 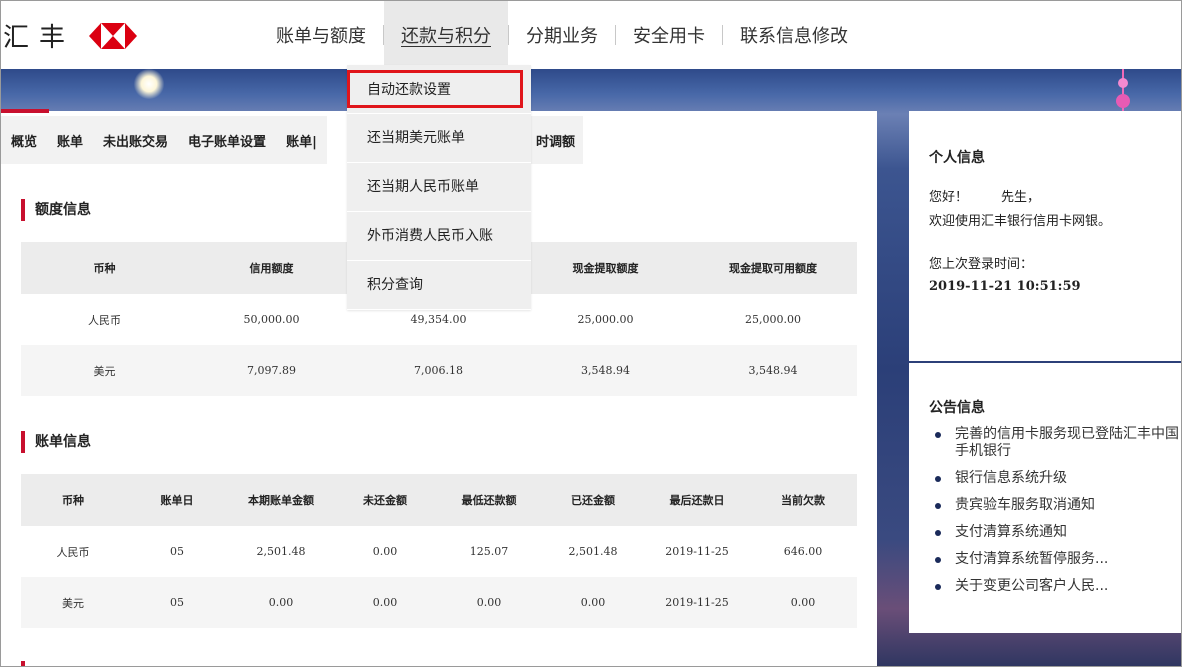 What do you see at coordinates (301, 140) in the screenshot?
I see `tab-bill-more: 账单|` at bounding box center [301, 140].